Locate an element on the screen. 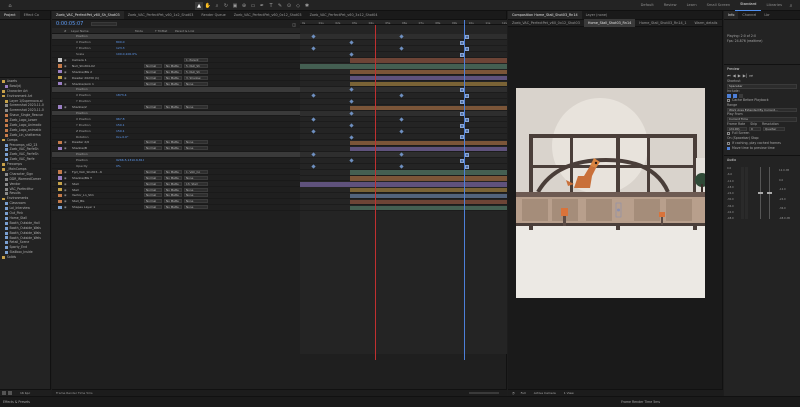 The image size is (800, 407). tab-timeline-comp-4: Zoeb_VAC_PerfectPet_v60_3x12_Shot04 is located at coordinates (344, 15).